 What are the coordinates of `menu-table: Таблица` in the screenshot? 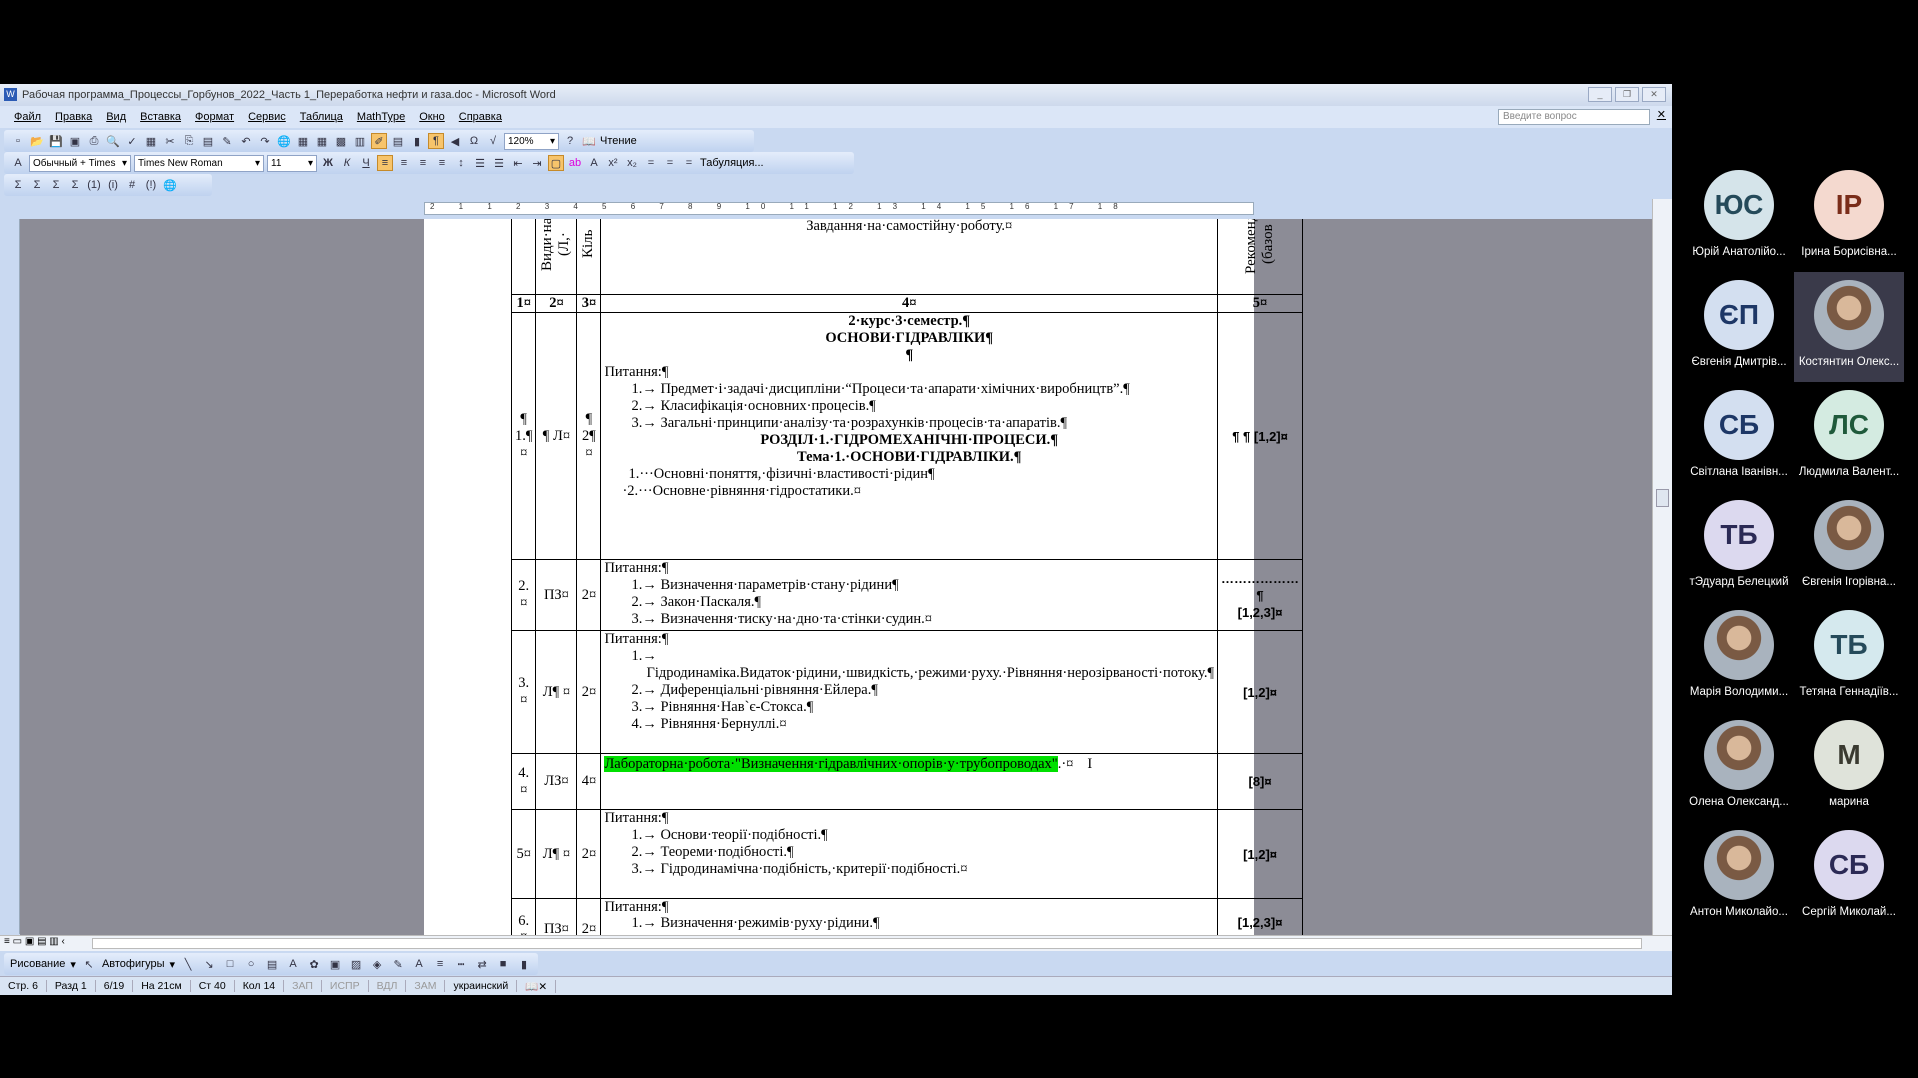 It's located at (321, 117).